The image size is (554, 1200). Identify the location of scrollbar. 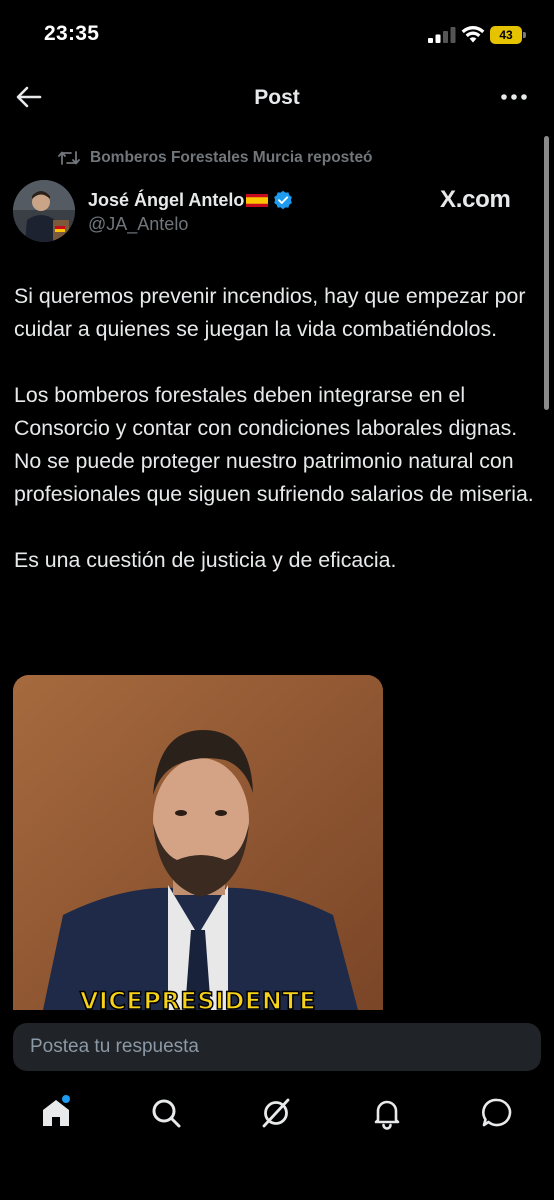
(546, 273).